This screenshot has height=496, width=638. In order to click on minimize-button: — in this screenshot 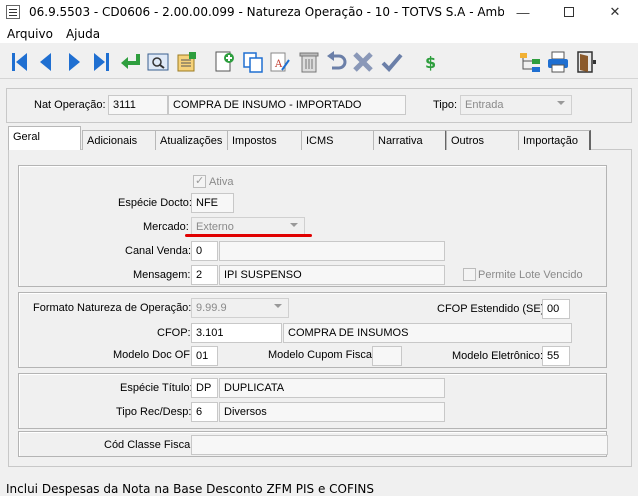, I will do `click(523, 12)`.